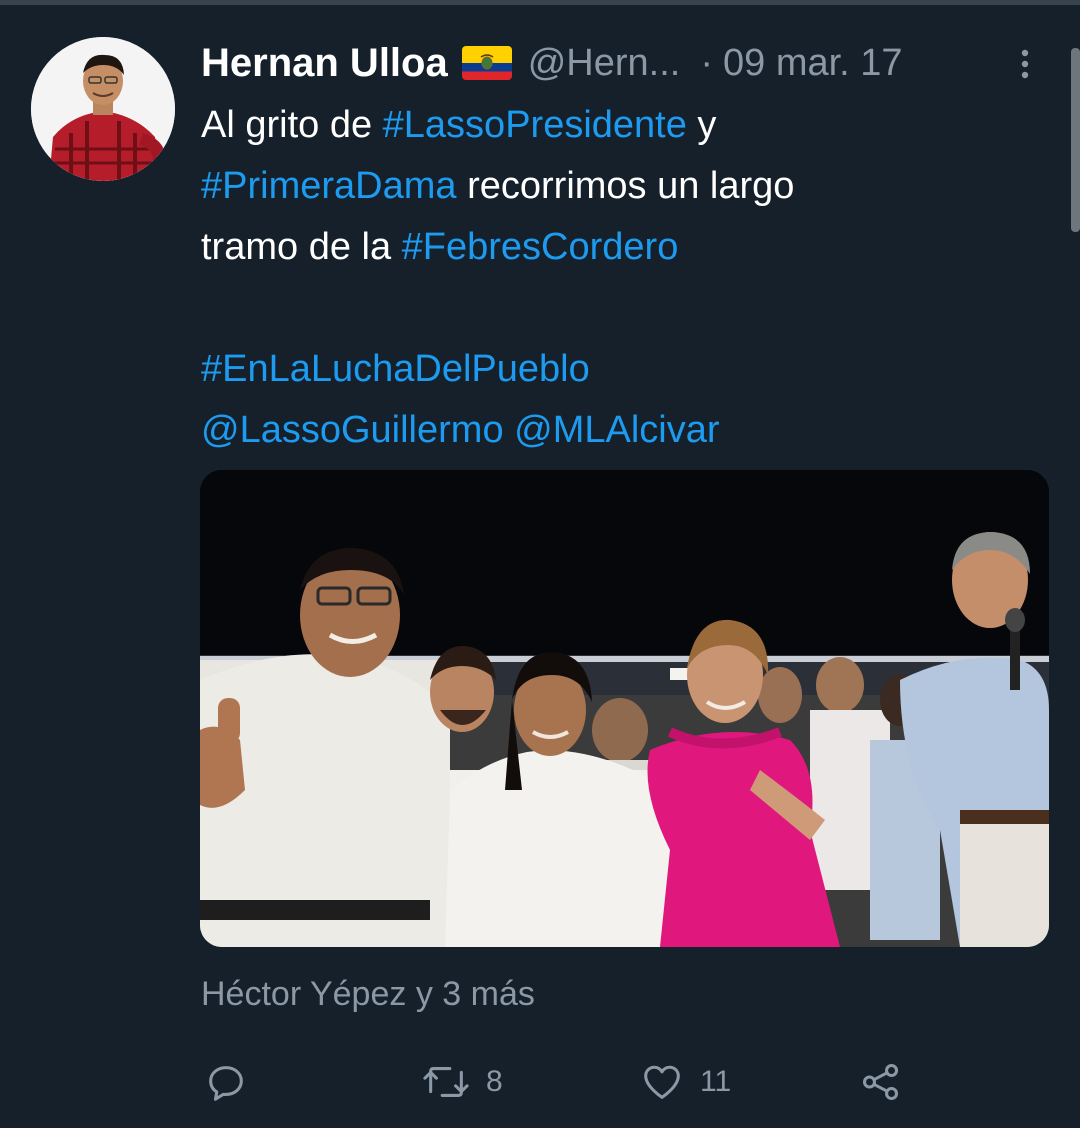 This screenshot has height=1128, width=1080. I want to click on mention-link: @MLAlcivar, so click(616, 430).